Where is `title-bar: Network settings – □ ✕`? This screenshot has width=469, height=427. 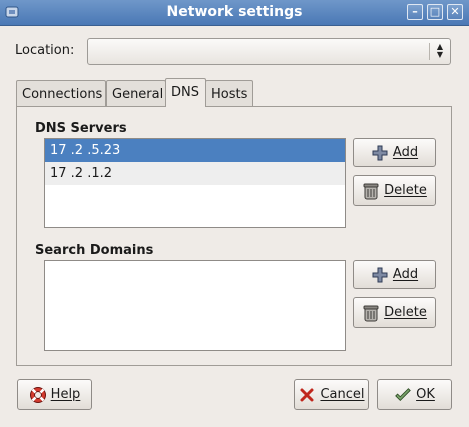 title-bar: Network settings – □ ✕ is located at coordinates (234, 13).